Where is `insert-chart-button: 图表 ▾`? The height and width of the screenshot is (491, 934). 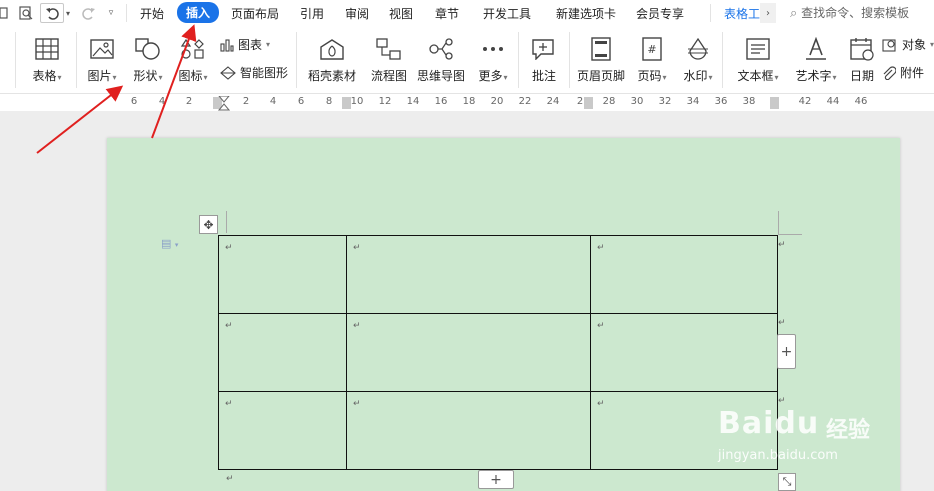 insert-chart-button: 图表 ▾ is located at coordinates (245, 44).